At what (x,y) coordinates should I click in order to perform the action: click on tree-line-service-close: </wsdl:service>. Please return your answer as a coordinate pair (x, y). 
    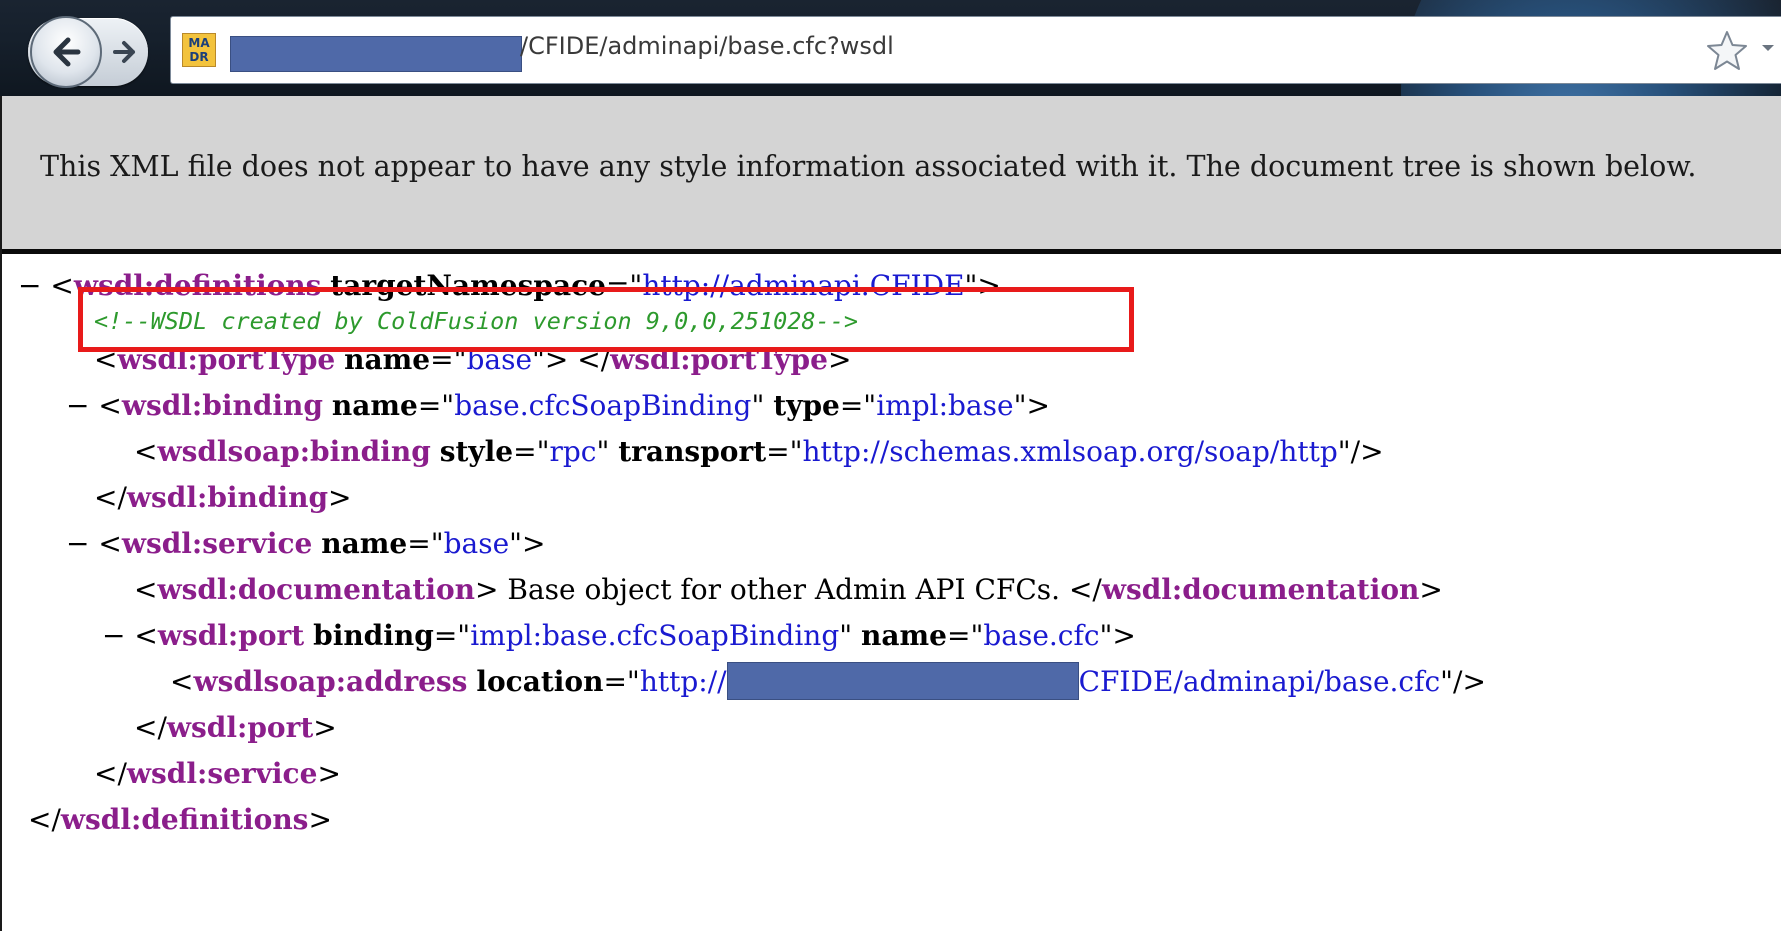
    Looking at the image, I should click on (217, 773).